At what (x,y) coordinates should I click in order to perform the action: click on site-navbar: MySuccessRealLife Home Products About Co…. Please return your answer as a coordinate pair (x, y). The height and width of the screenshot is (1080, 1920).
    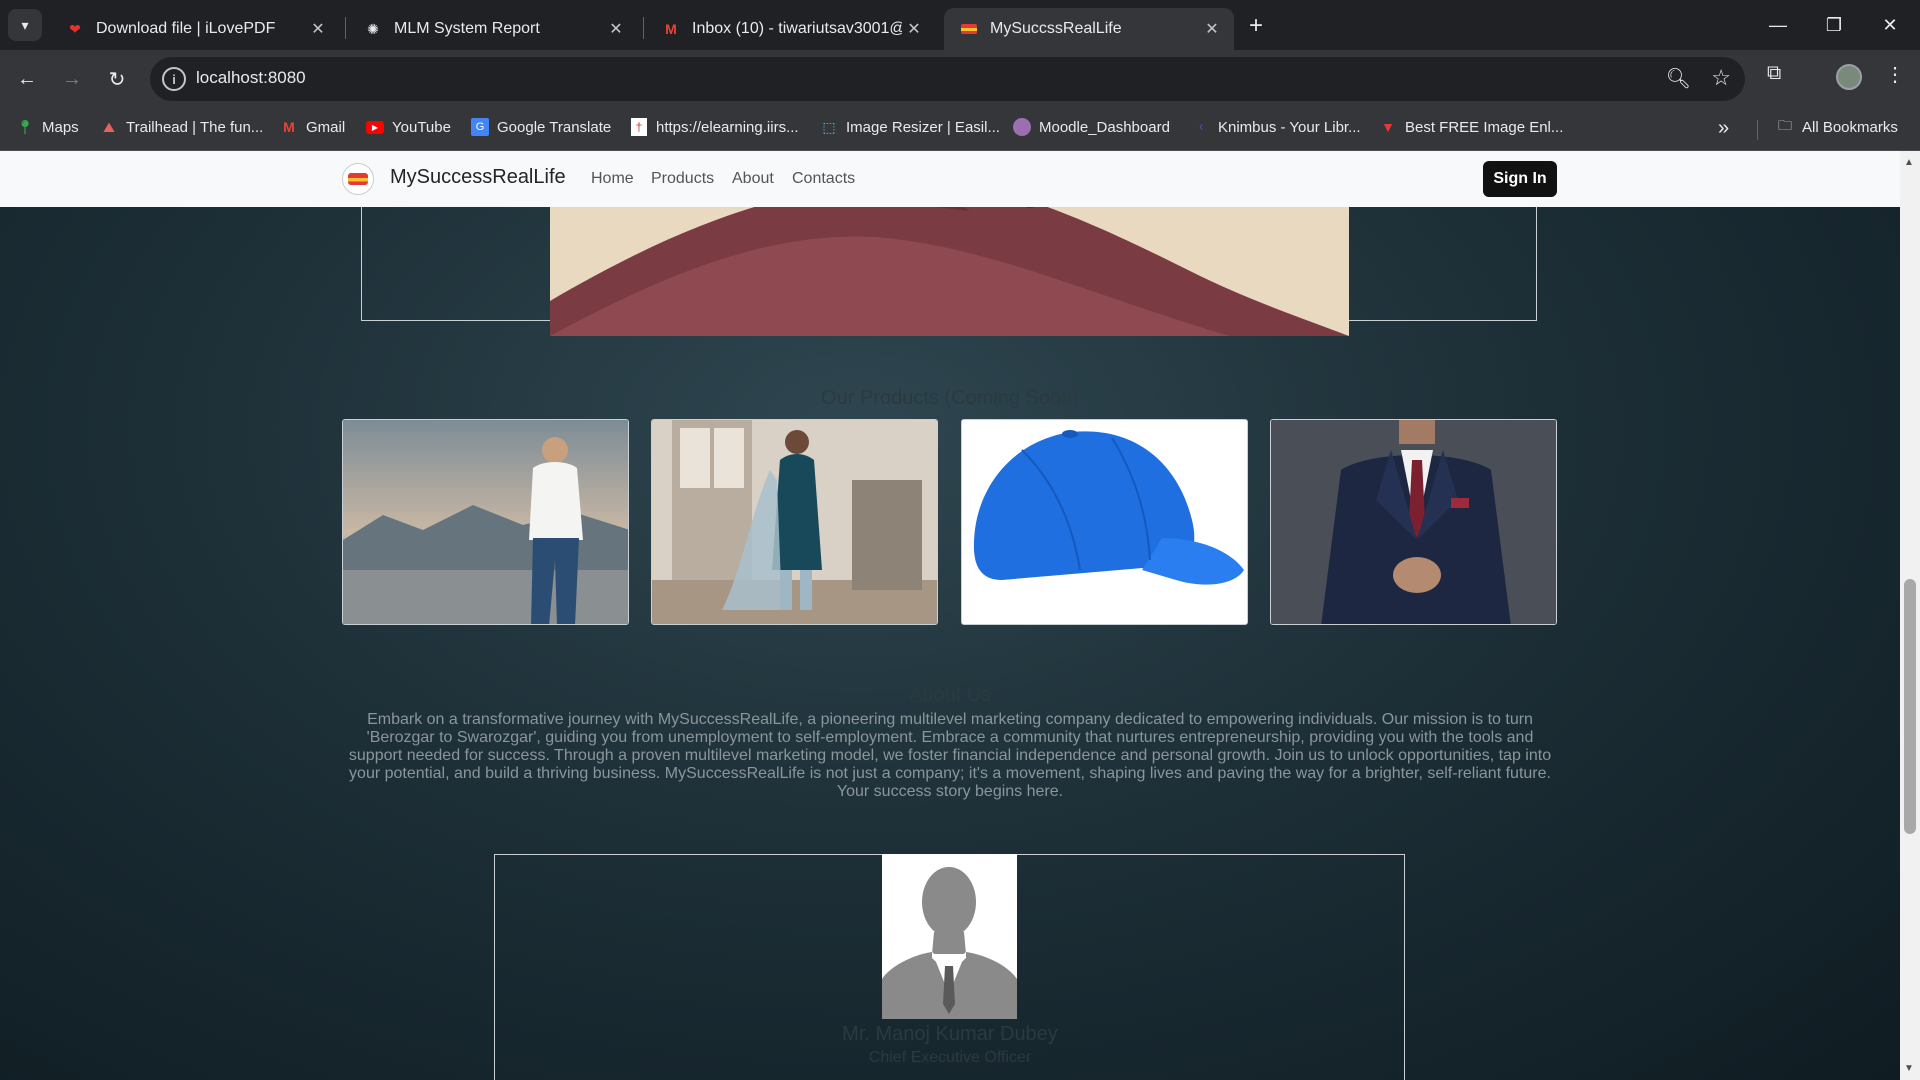
    Looking at the image, I should click on (950, 179).